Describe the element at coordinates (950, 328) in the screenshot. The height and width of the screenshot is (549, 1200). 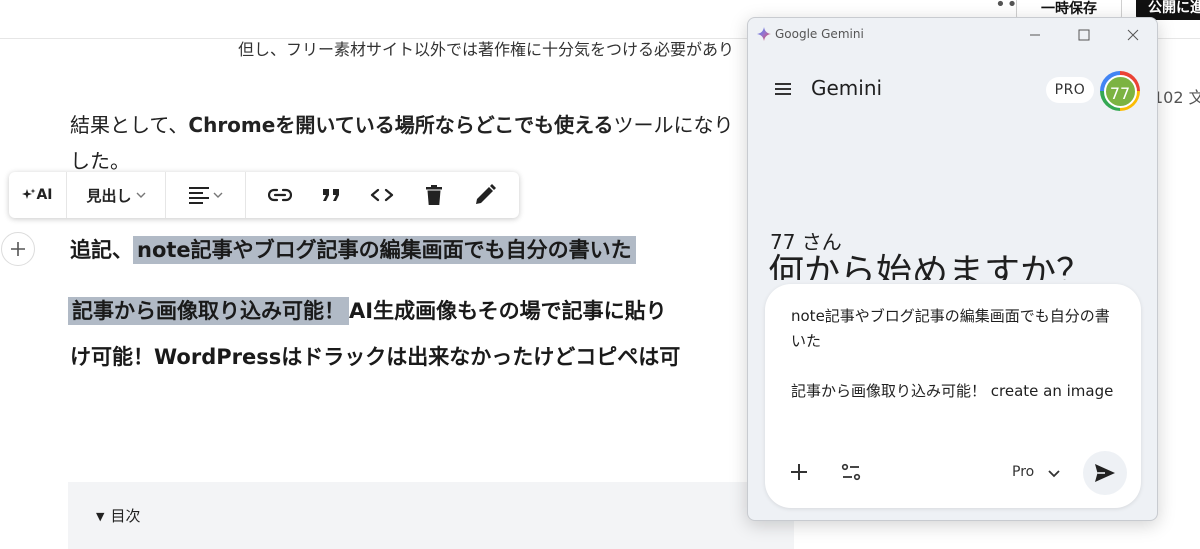
I see `prompt-line: note記事やブログ記事の編集画面でも自分の書いた` at that location.